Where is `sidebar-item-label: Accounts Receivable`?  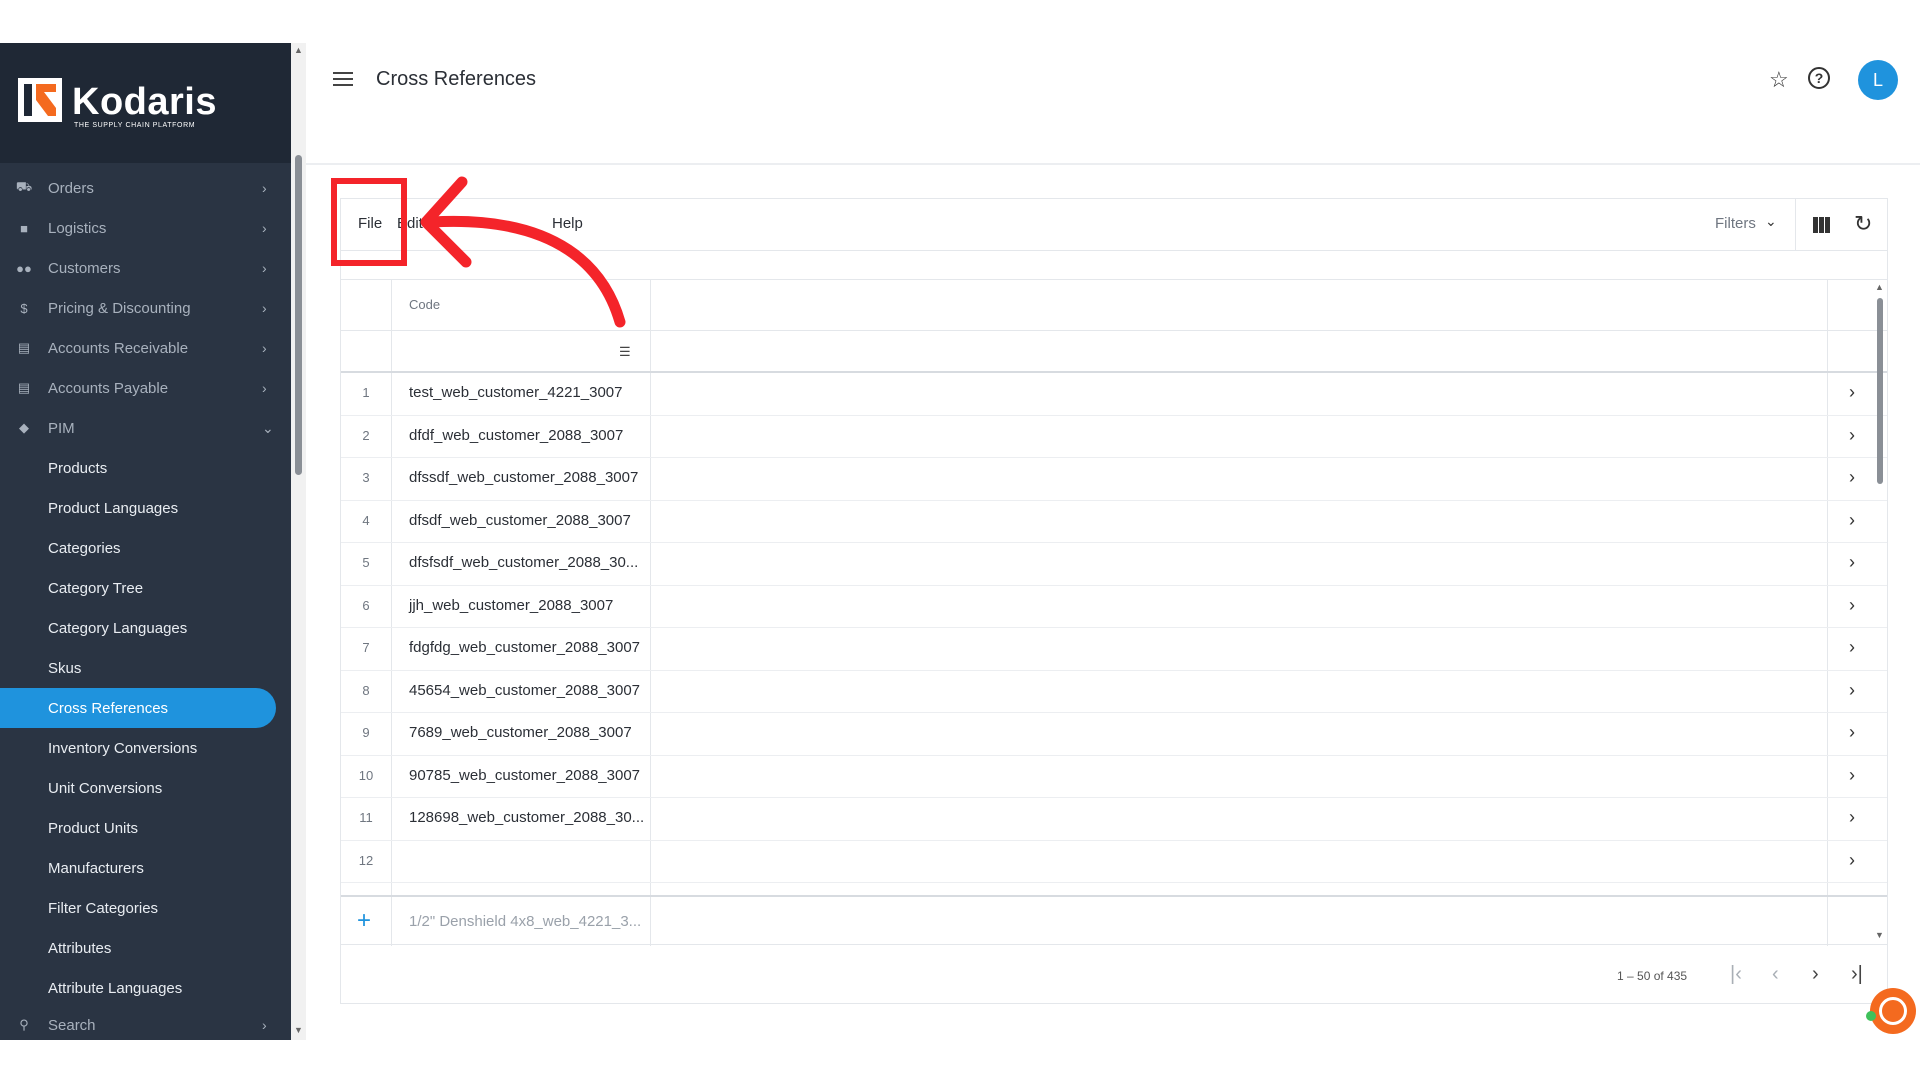
sidebar-item-label: Accounts Receivable is located at coordinates (118, 348).